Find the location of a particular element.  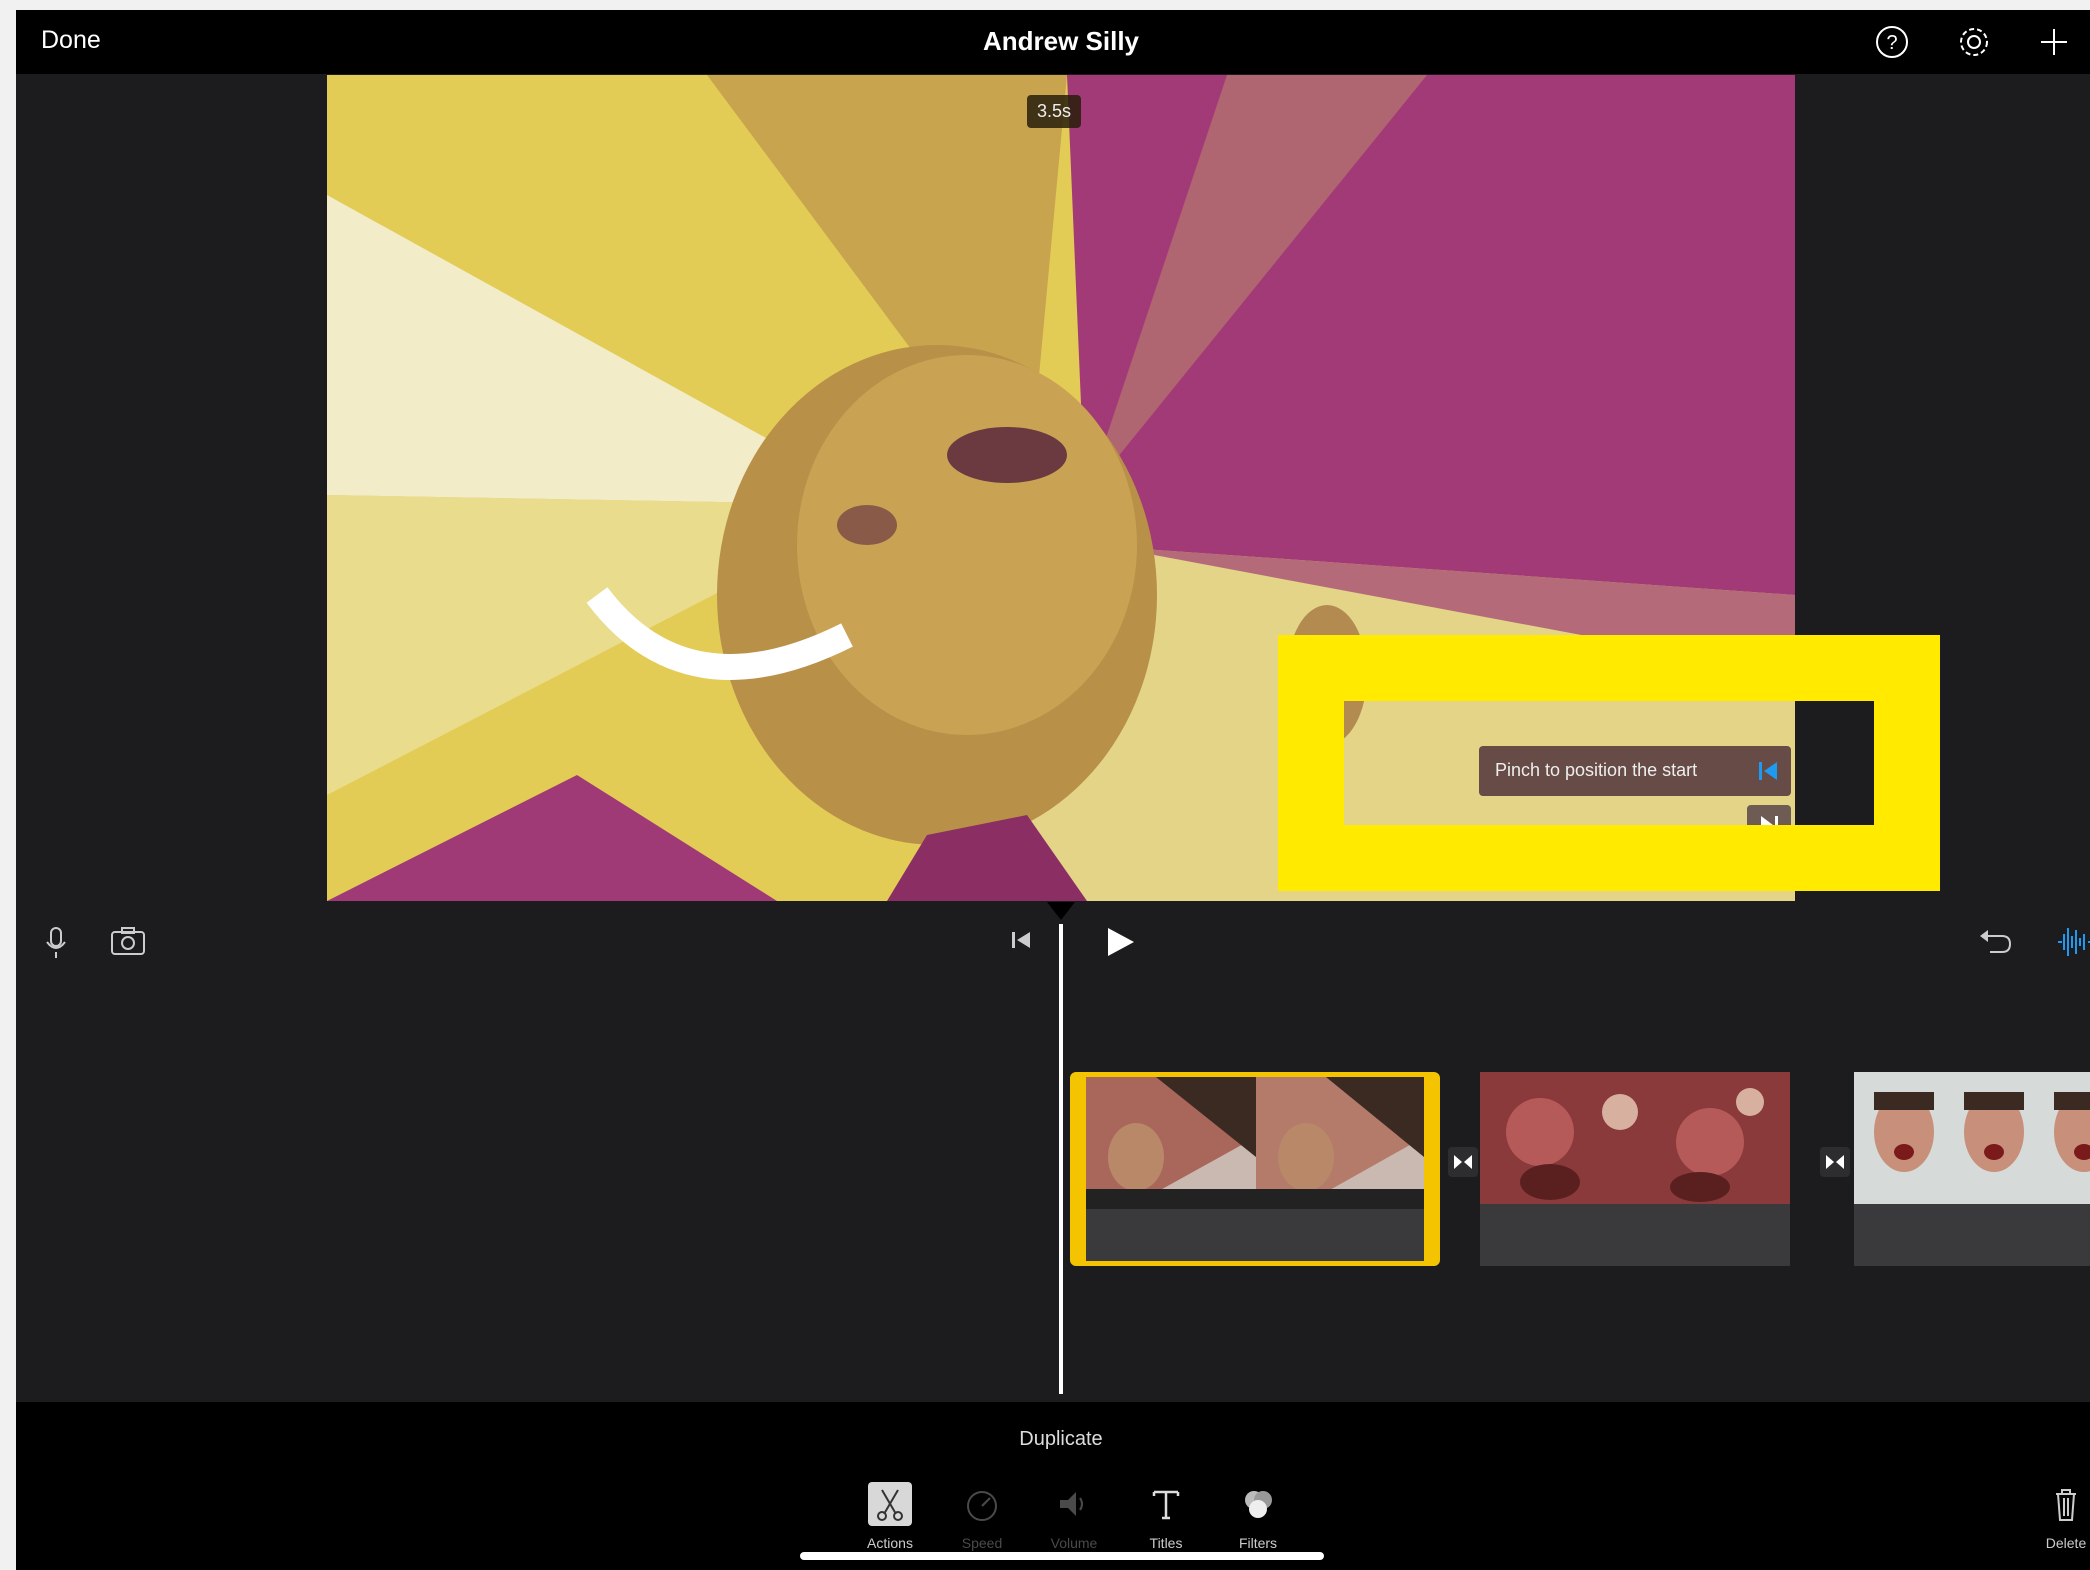

delete-label: Delete is located at coordinates (2066, 1543).